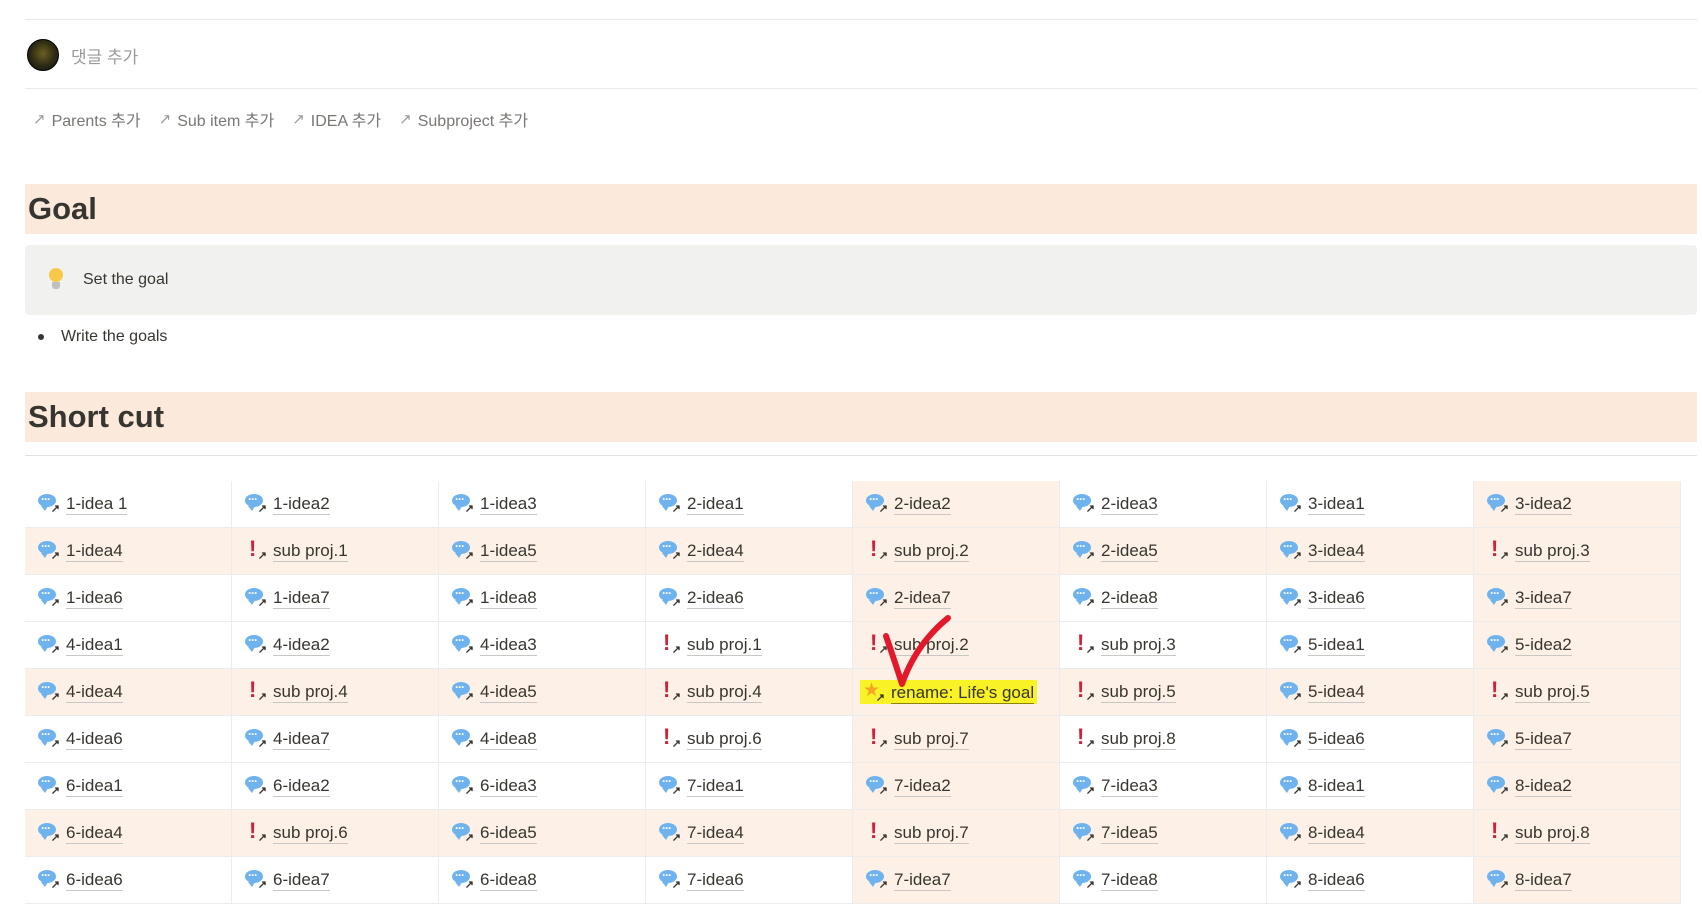 Image resolution: width=1702 pixels, height=912 pixels. What do you see at coordinates (1370, 786) in the screenshot?
I see `idea-link-cell: ··· ↗ 8-idea1` at bounding box center [1370, 786].